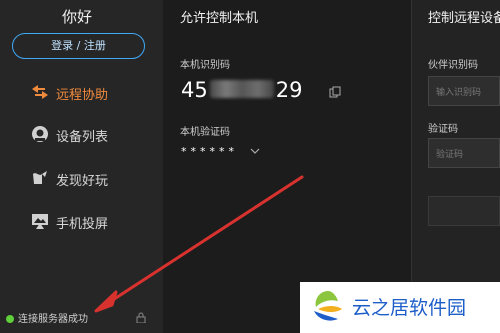 This screenshot has width=500, height=333. Describe the element at coordinates (209, 151) in the screenshot. I see `local-code-value: ******` at that location.